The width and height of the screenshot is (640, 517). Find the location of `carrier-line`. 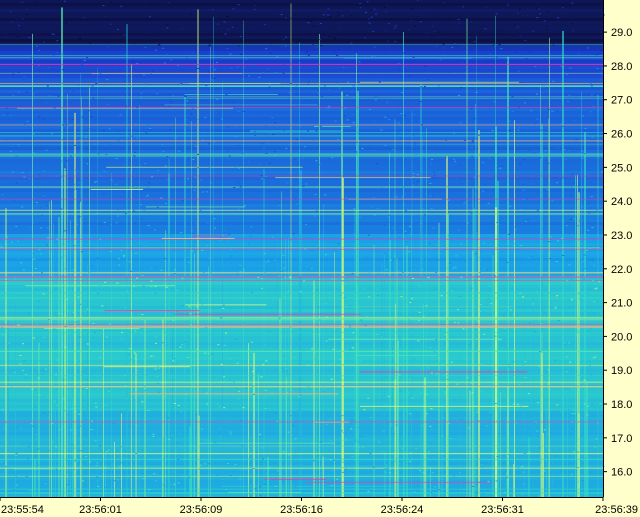

carrier-line is located at coordinates (267, 314).